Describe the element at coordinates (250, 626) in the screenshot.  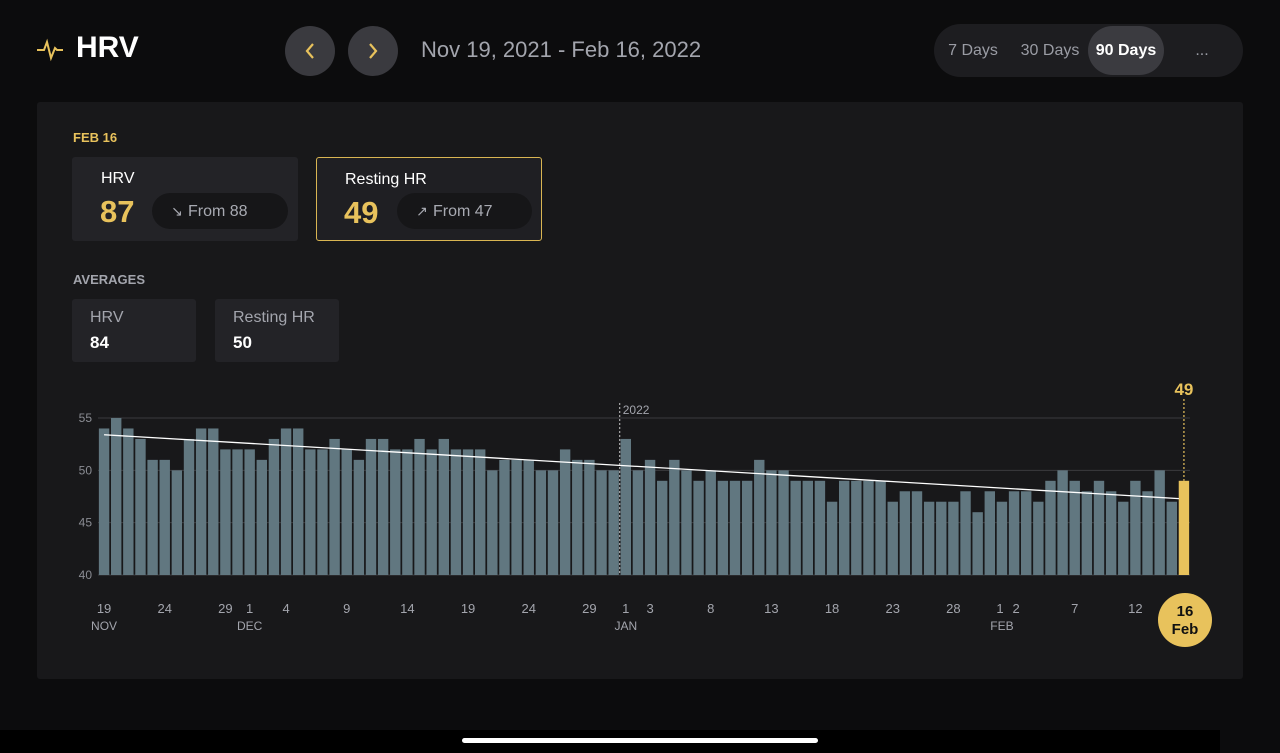
I see `x-month-label: DEC` at that location.